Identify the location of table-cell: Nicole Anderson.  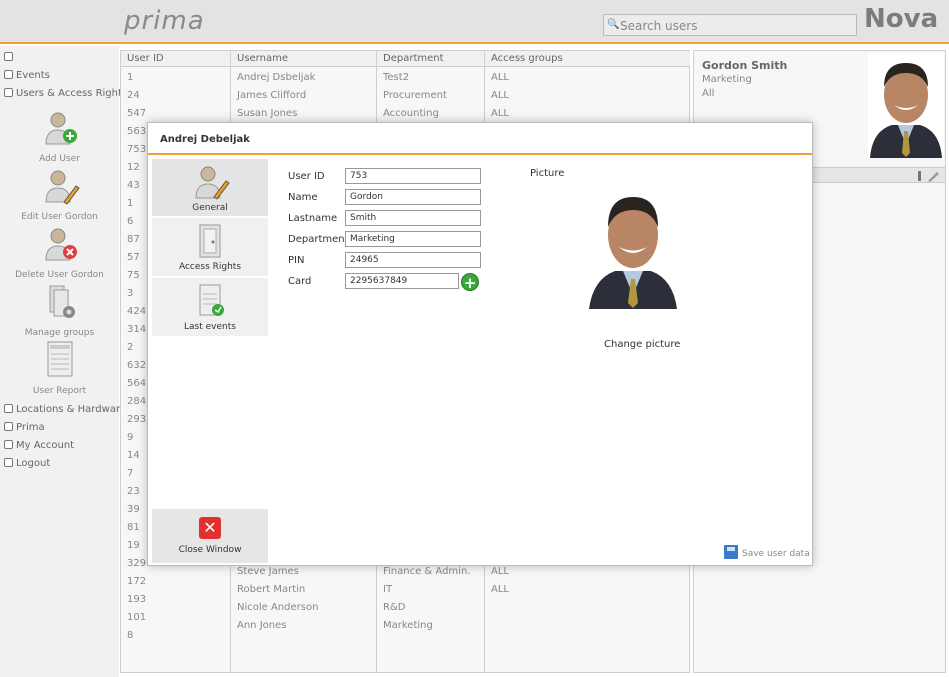
(274, 607).